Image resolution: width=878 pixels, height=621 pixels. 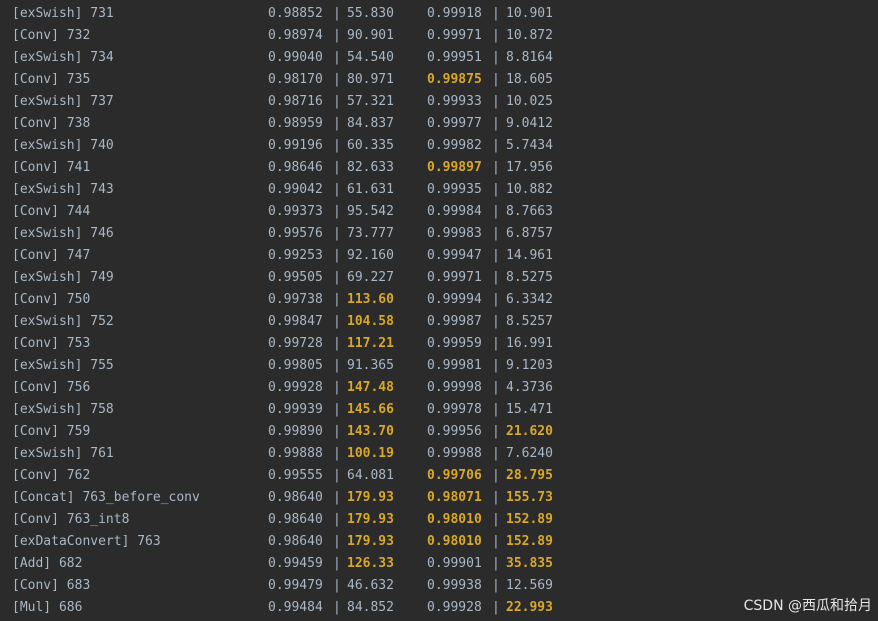 What do you see at coordinates (454, 101) in the screenshot?
I see `metric-value-3: 0.99933` at bounding box center [454, 101].